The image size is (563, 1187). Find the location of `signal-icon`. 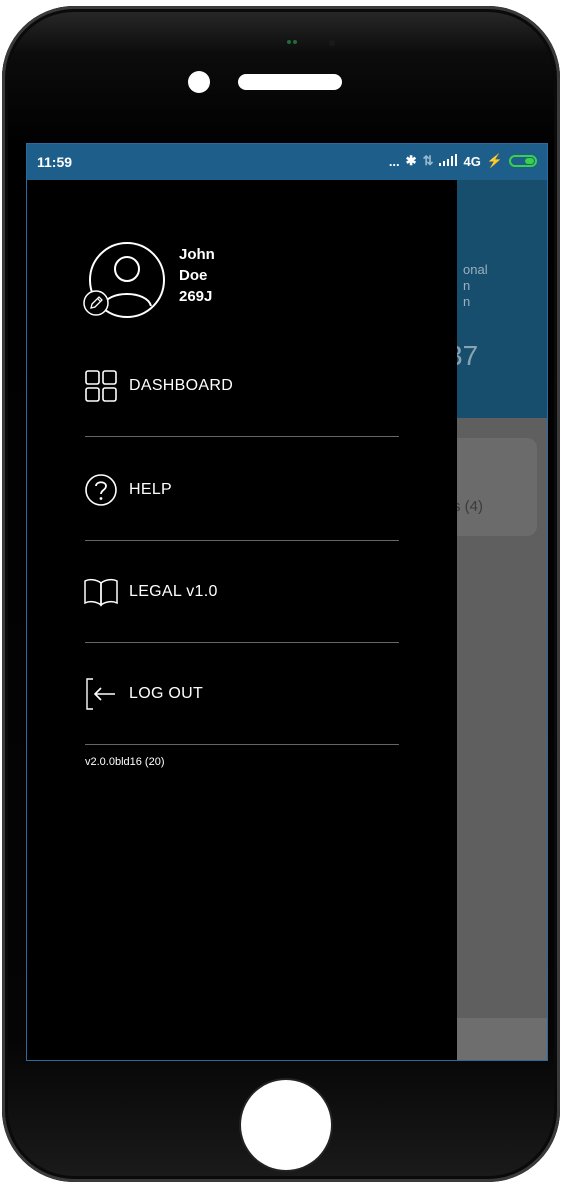

signal-icon is located at coordinates (448, 161).